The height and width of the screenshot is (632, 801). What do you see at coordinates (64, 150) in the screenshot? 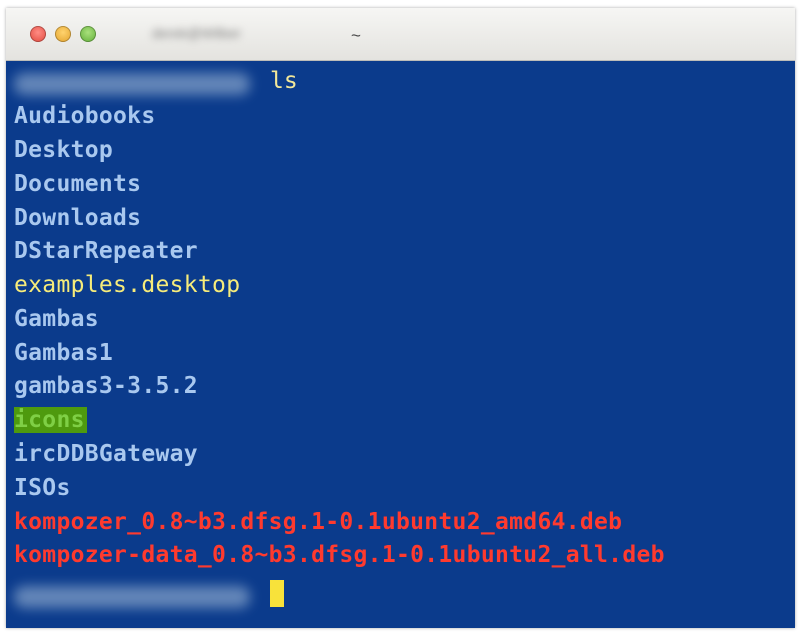
I see `list-item: Desktop` at bounding box center [64, 150].